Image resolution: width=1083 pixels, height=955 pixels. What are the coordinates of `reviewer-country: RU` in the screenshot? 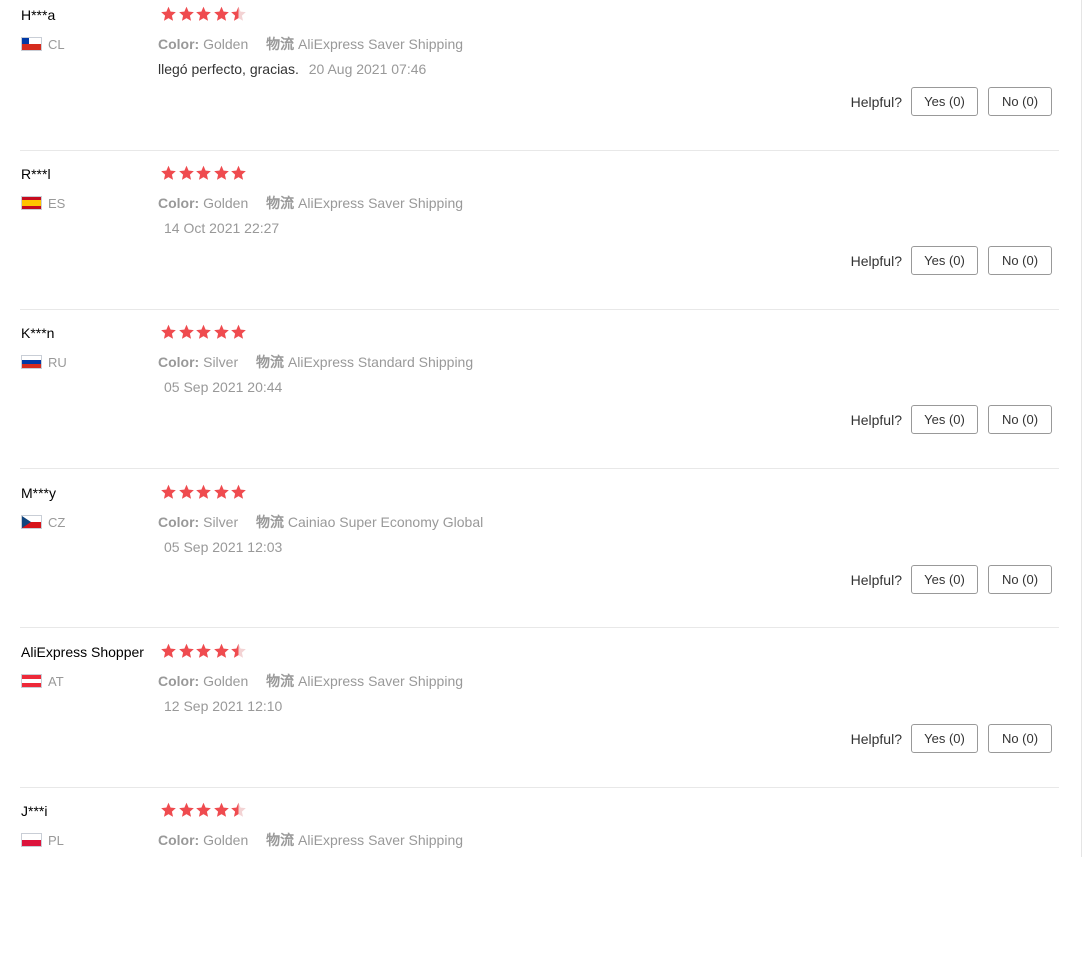 It's located at (44, 362).